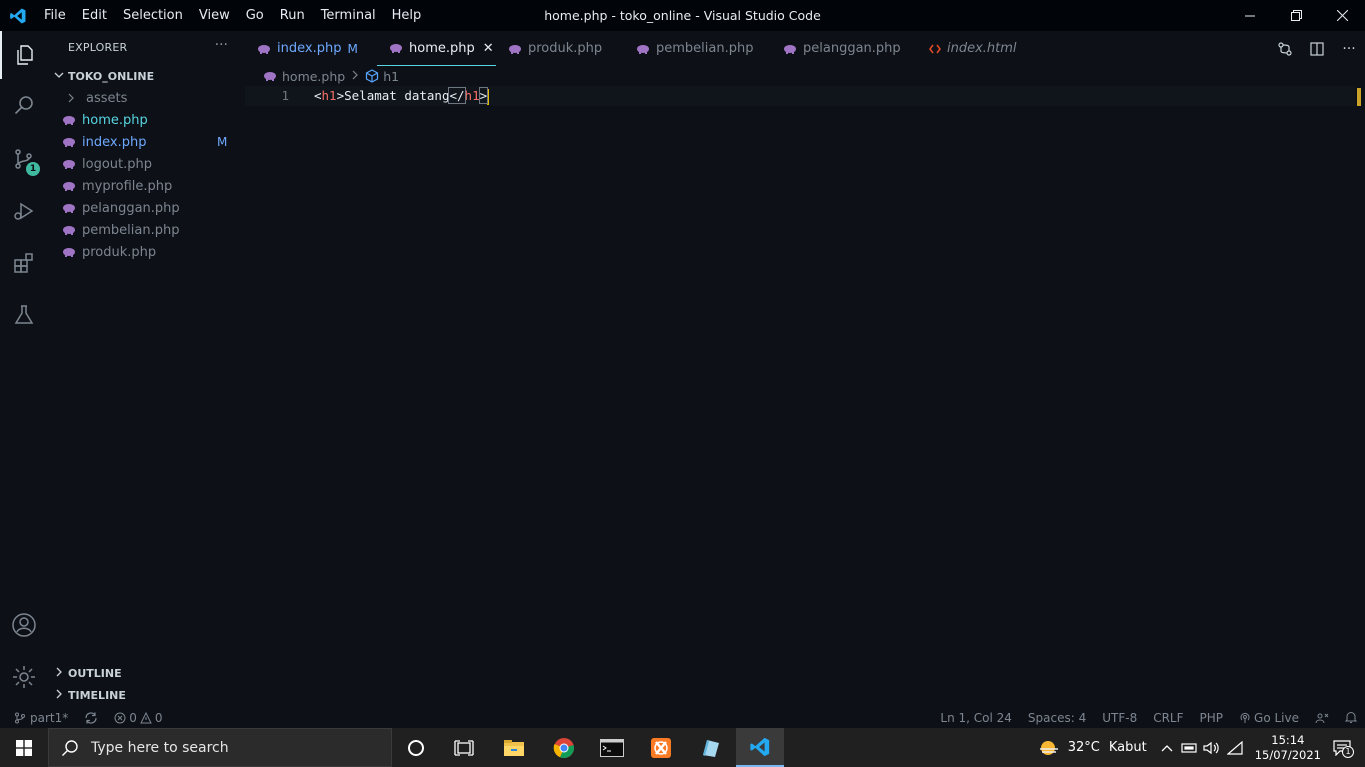  Describe the element at coordinates (844, 48) in the screenshot. I see `tab-pelanggan-php: pelanggan.php` at that location.